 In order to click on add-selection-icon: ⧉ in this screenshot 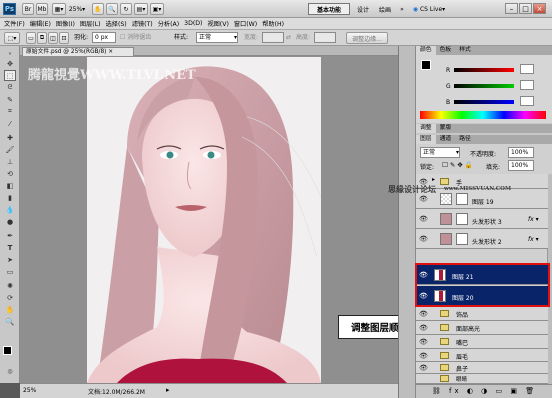, I will do `click(42, 38)`.